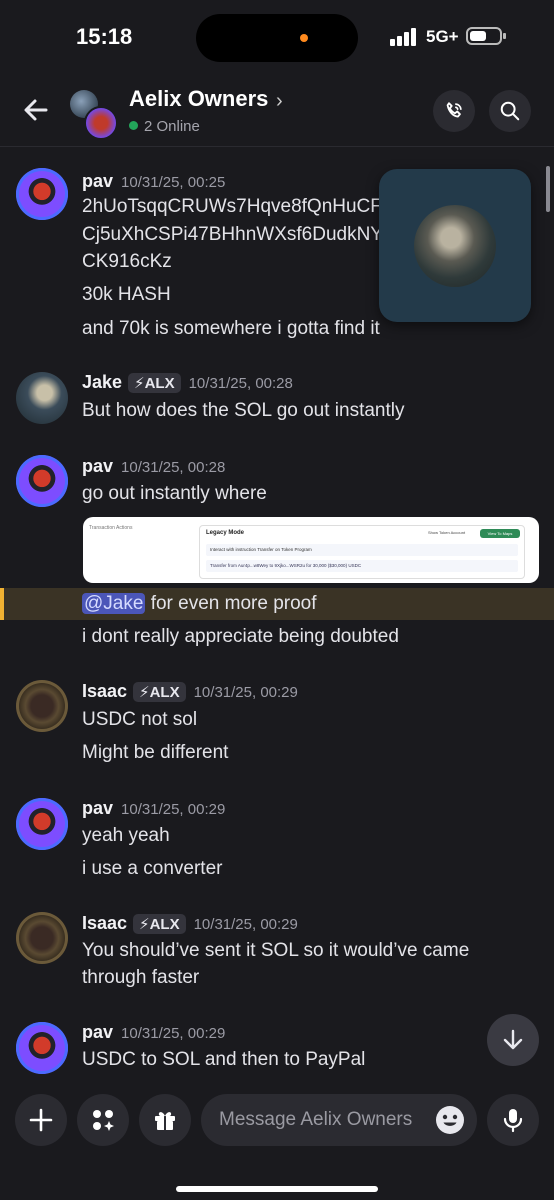 The width and height of the screenshot is (554, 1200). What do you see at coordinates (104, 36) in the screenshot?
I see `status-time: 15:18` at bounding box center [104, 36].